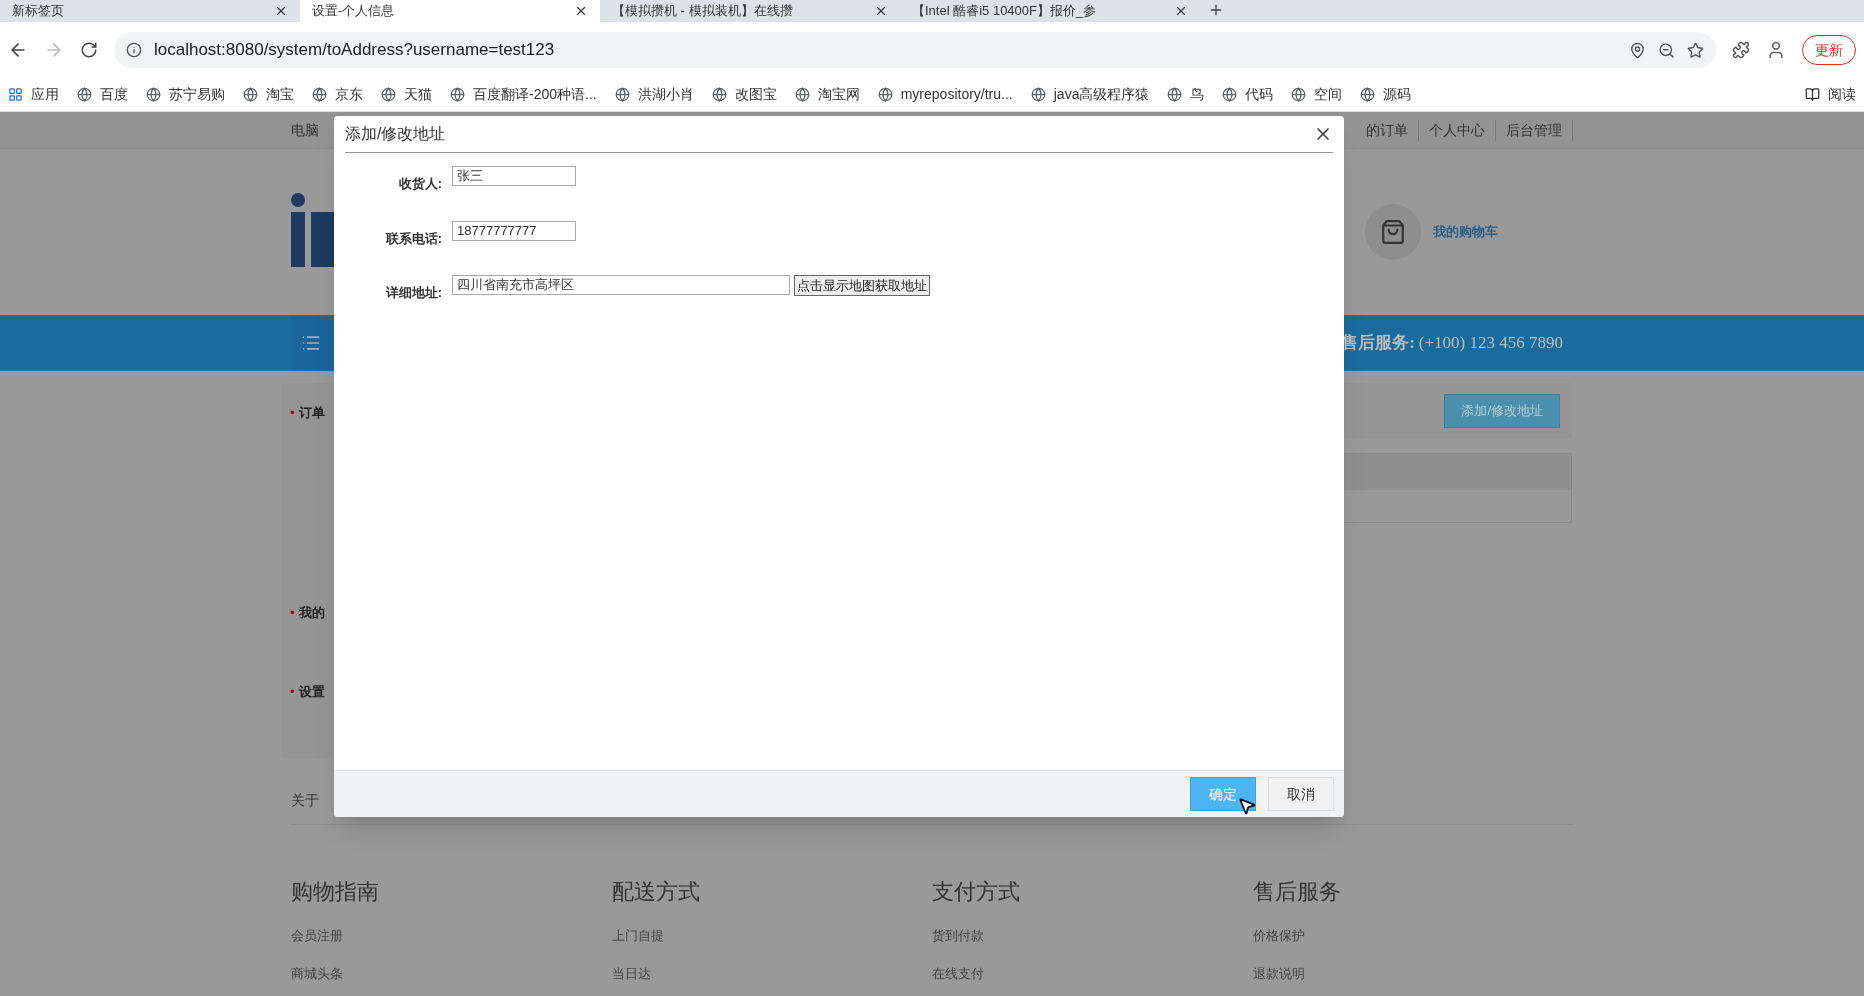  Describe the element at coordinates (1297, 892) in the screenshot. I see `footer-heading: 售后服务` at that location.